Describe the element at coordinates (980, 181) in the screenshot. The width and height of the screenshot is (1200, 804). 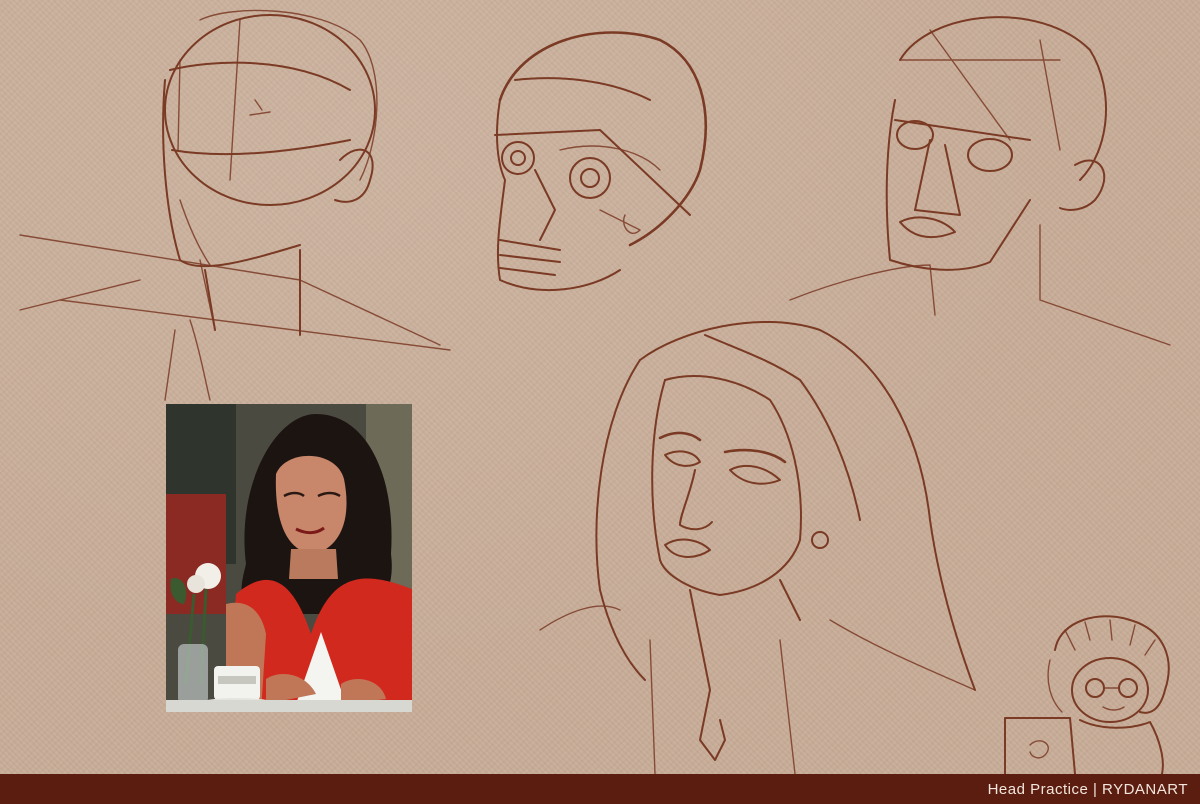
I see `planar-head-sketch` at that location.